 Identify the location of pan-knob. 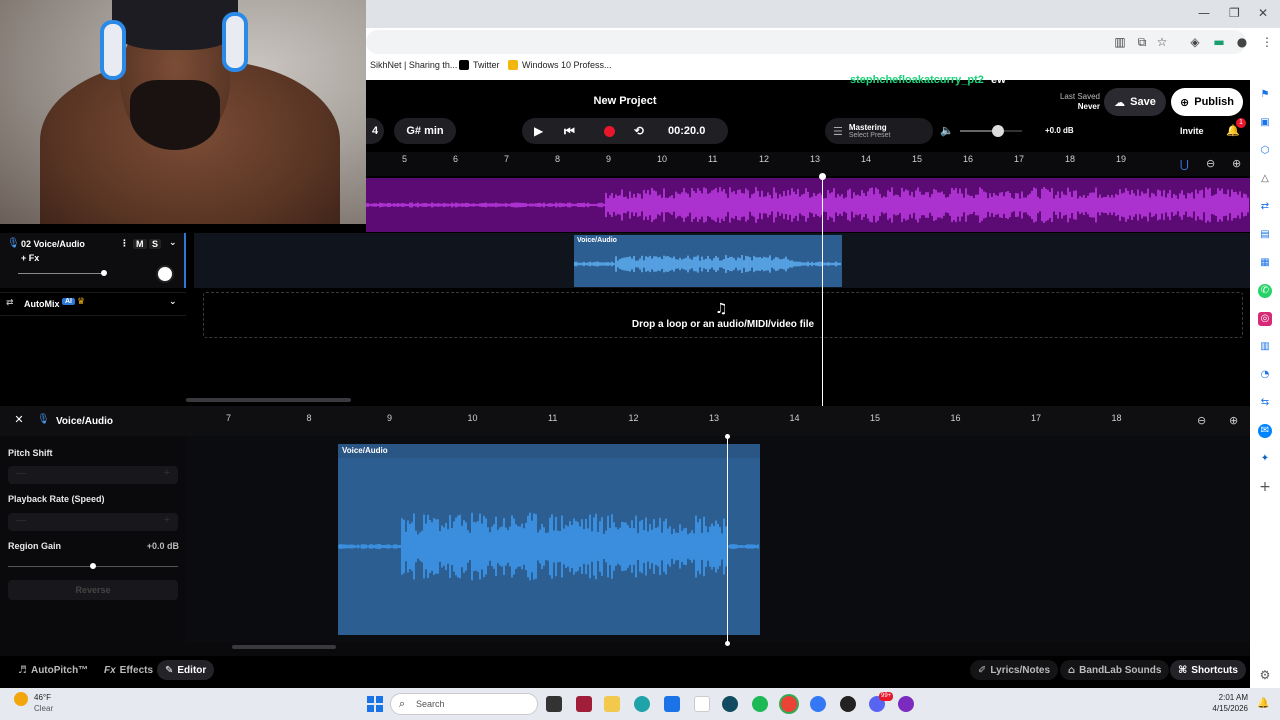
(165, 274).